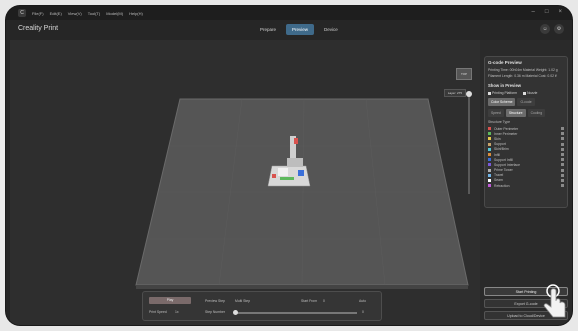  I want to click on maximize-icon: □, so click(547, 12).